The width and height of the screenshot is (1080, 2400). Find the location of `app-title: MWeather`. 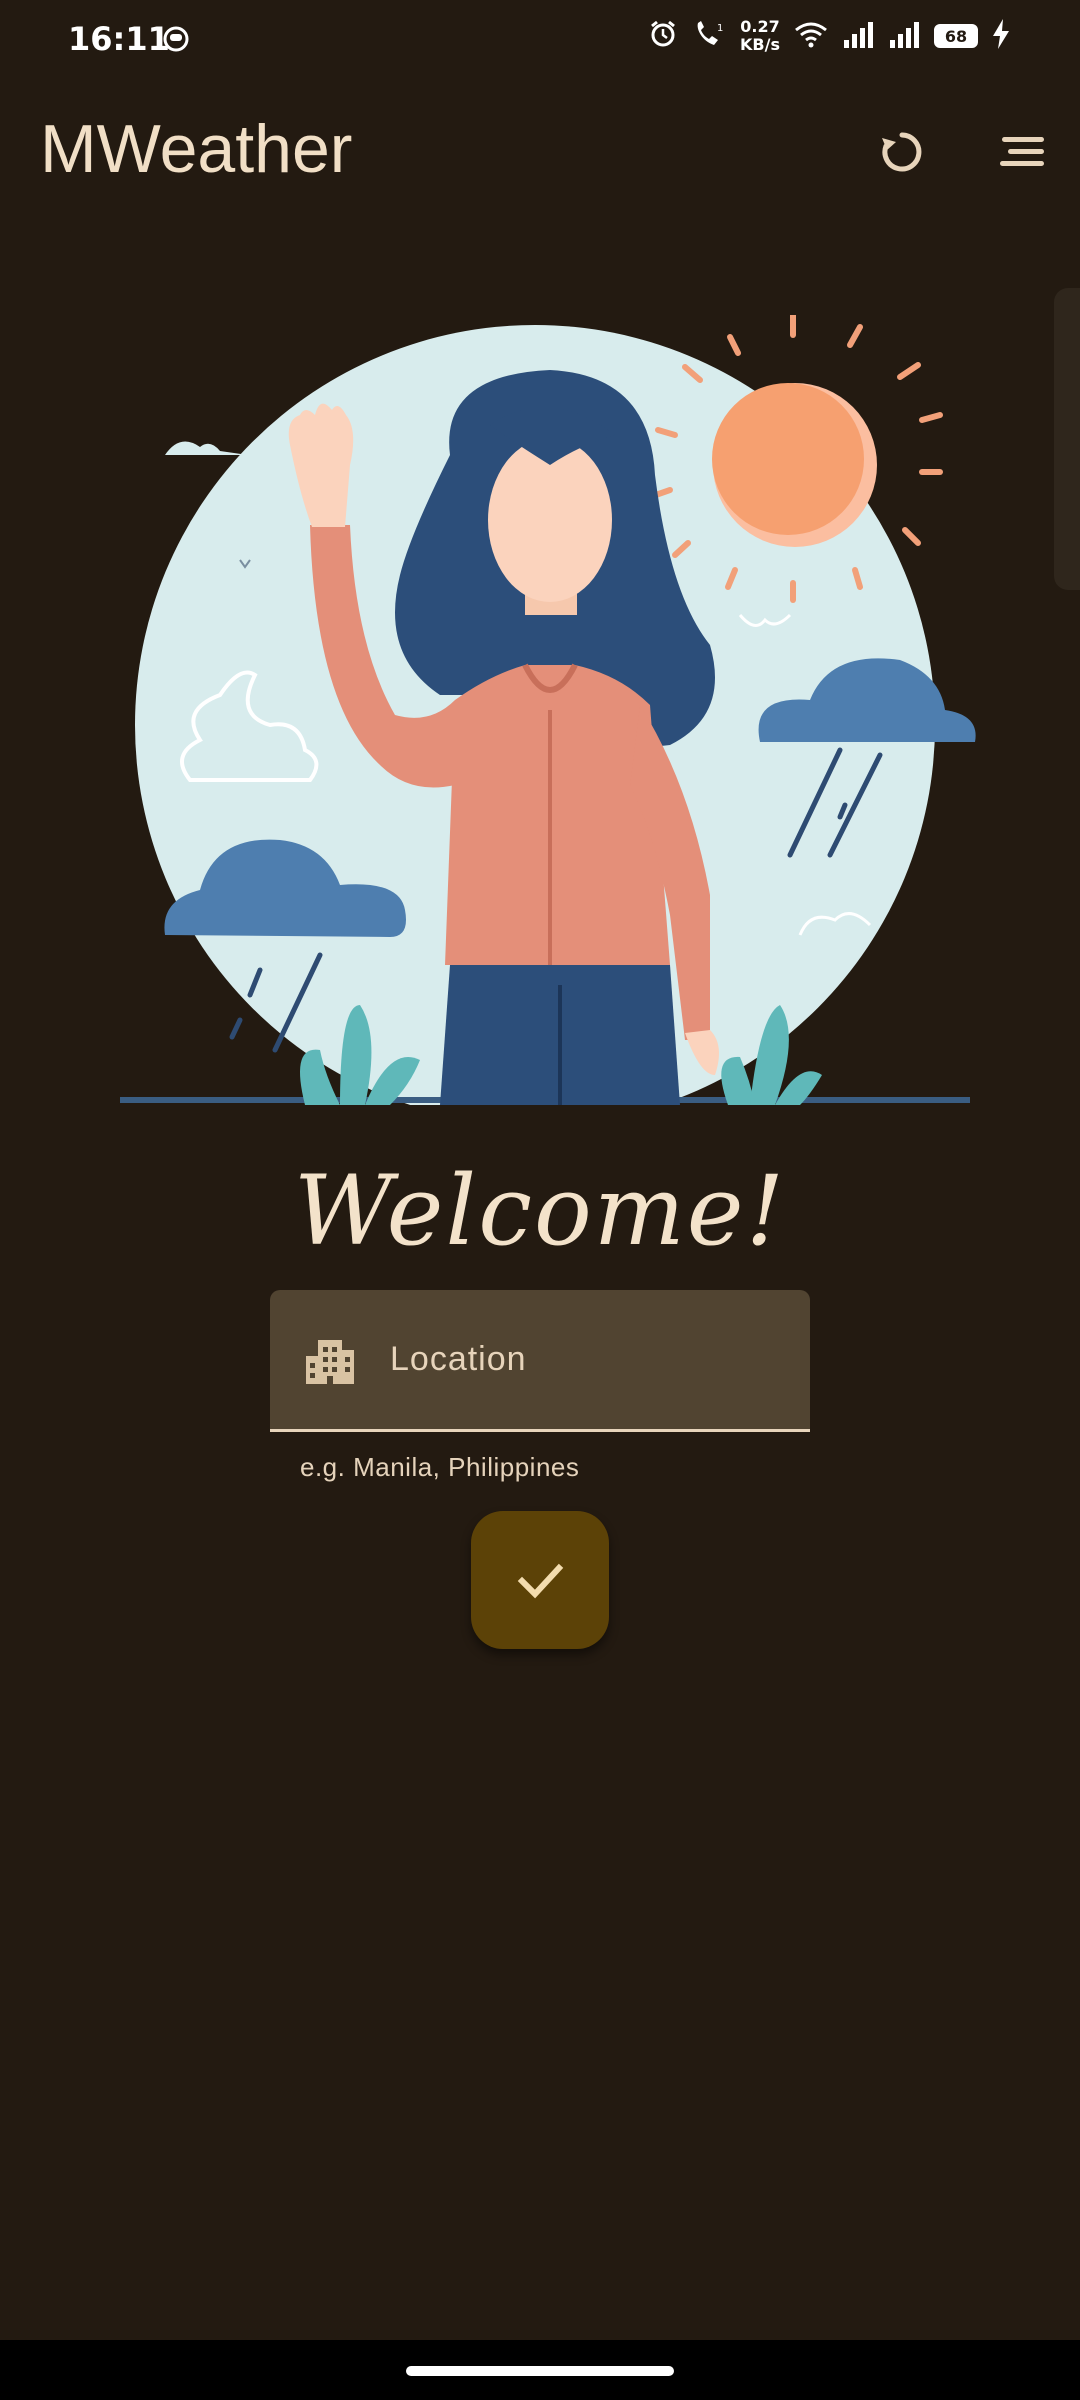

app-title: MWeather is located at coordinates (196, 149).